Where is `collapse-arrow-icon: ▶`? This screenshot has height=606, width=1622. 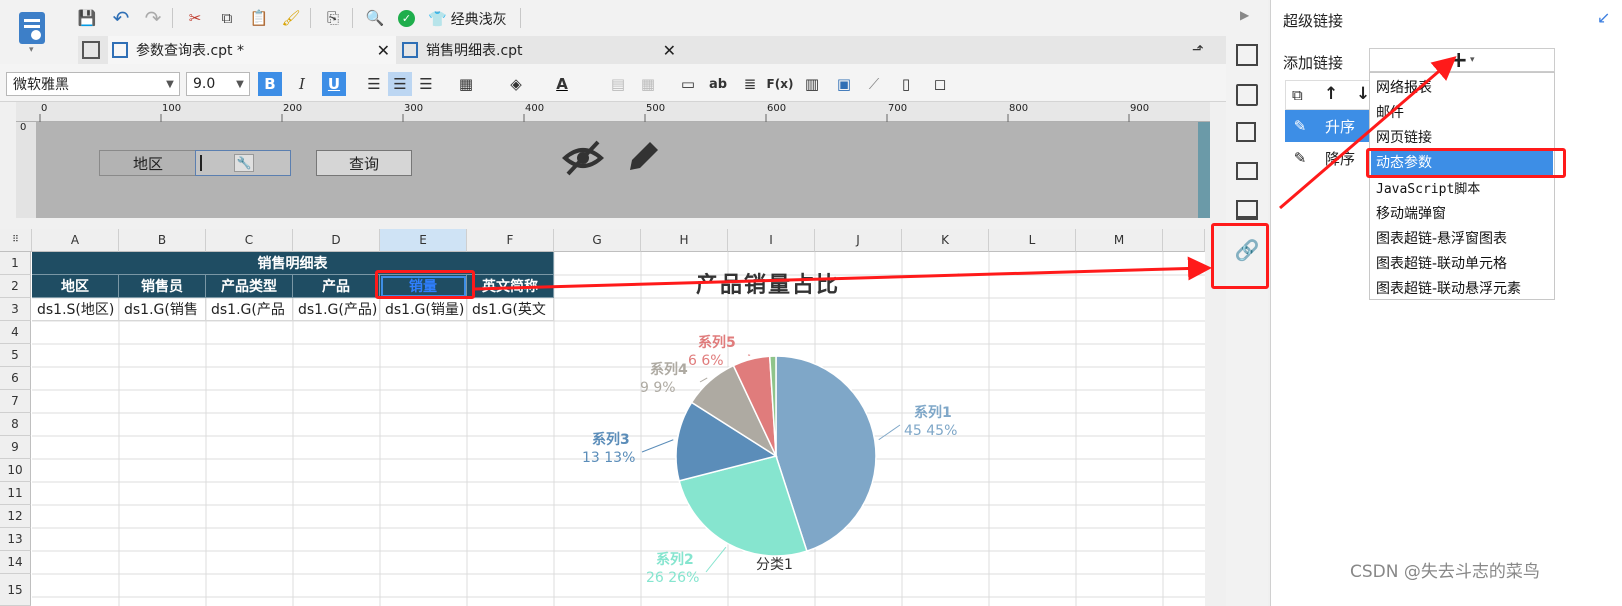
collapse-arrow-icon: ▶ is located at coordinates (1244, 15).